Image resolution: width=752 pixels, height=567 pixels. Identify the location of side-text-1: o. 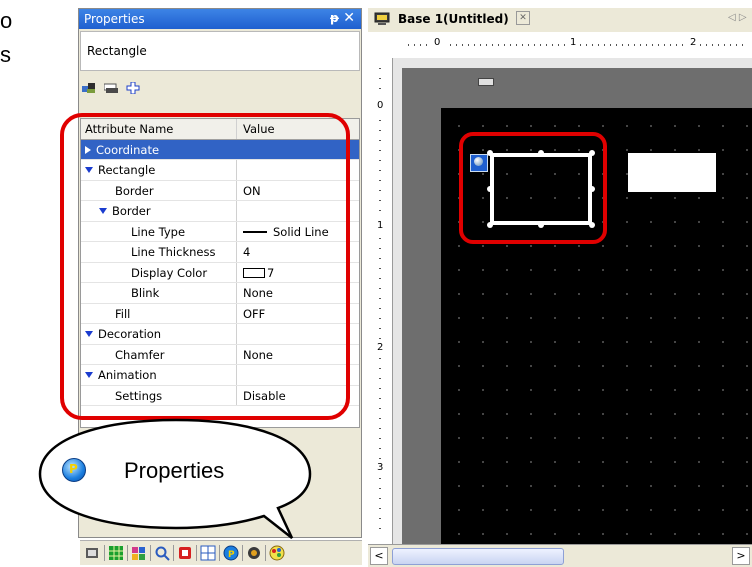
(6, 20).